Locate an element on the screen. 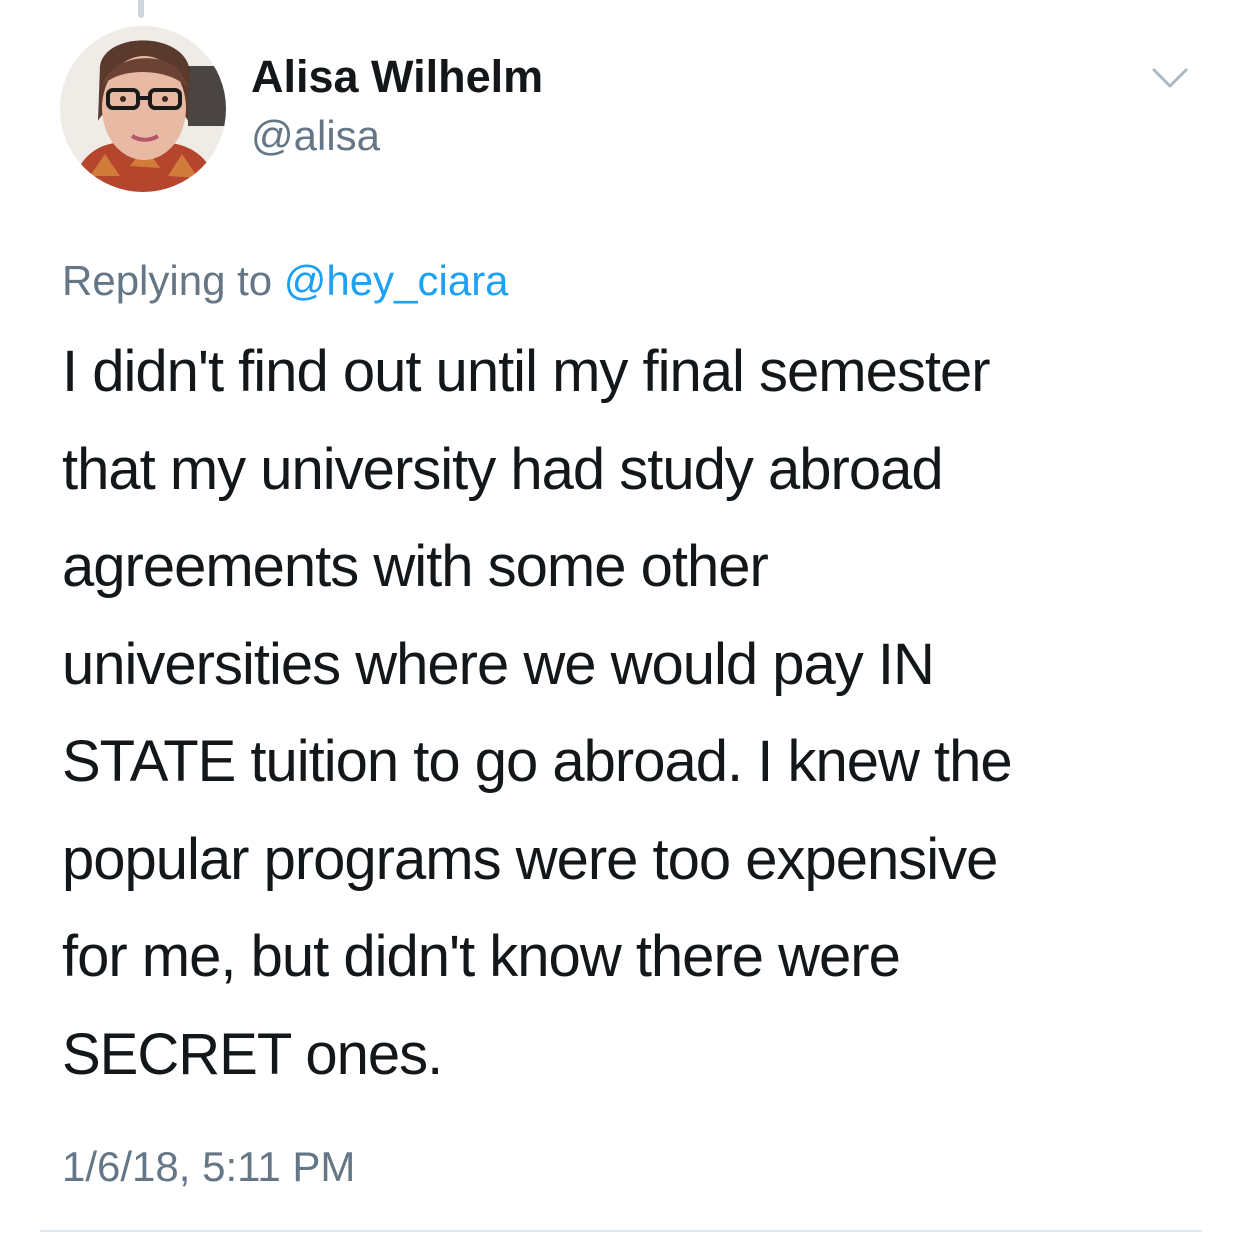  chevron-down-icon is located at coordinates (1170, 78).